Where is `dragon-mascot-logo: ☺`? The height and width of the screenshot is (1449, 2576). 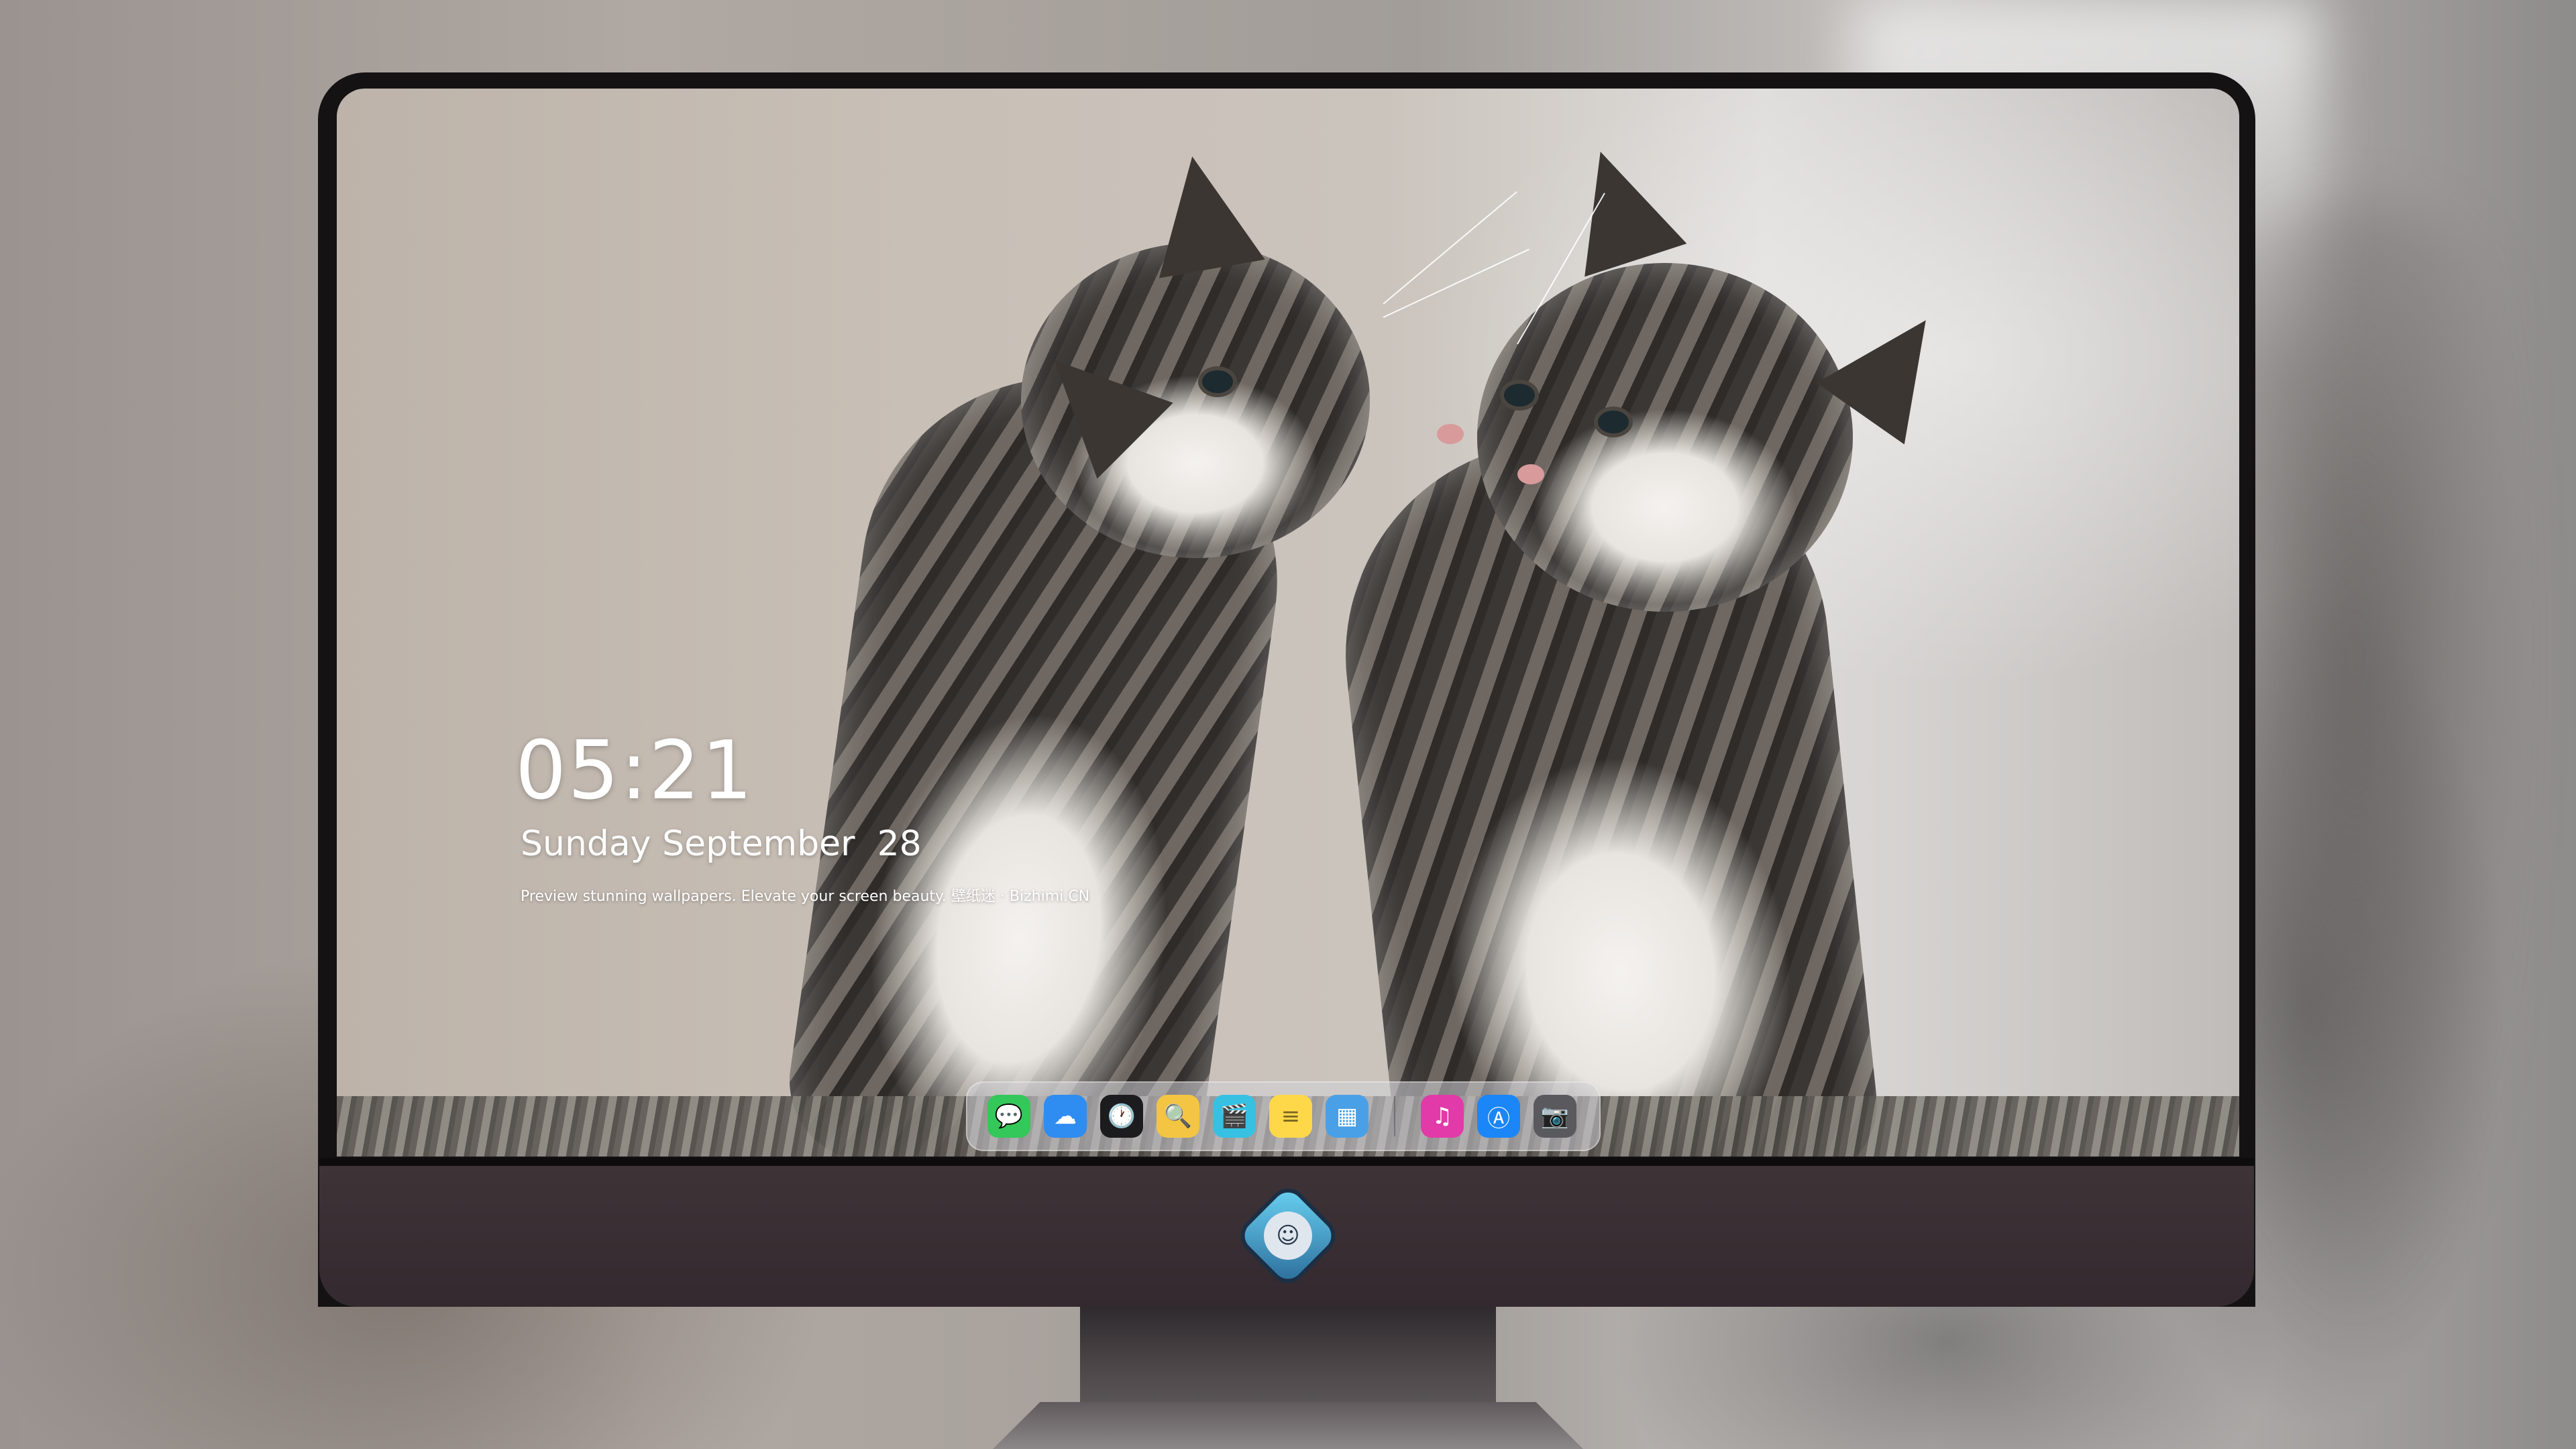 dragon-mascot-logo: ☺ is located at coordinates (1288, 1236).